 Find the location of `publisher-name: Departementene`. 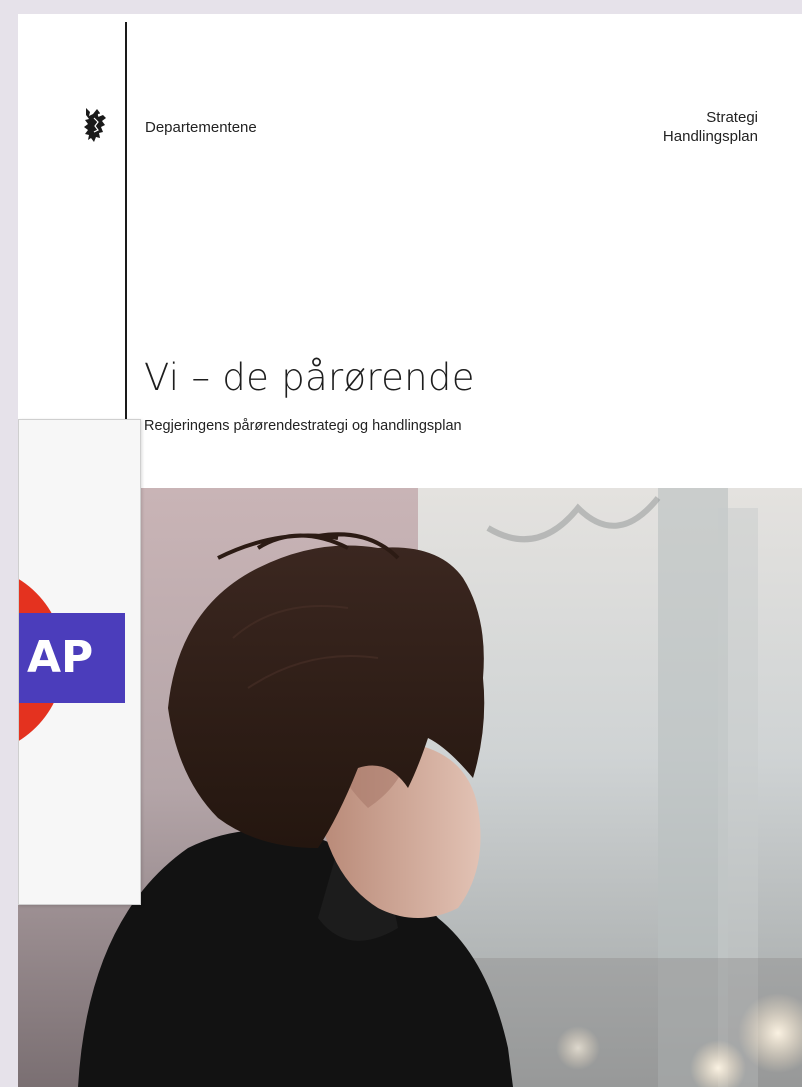

publisher-name: Departementene is located at coordinates (201, 127).